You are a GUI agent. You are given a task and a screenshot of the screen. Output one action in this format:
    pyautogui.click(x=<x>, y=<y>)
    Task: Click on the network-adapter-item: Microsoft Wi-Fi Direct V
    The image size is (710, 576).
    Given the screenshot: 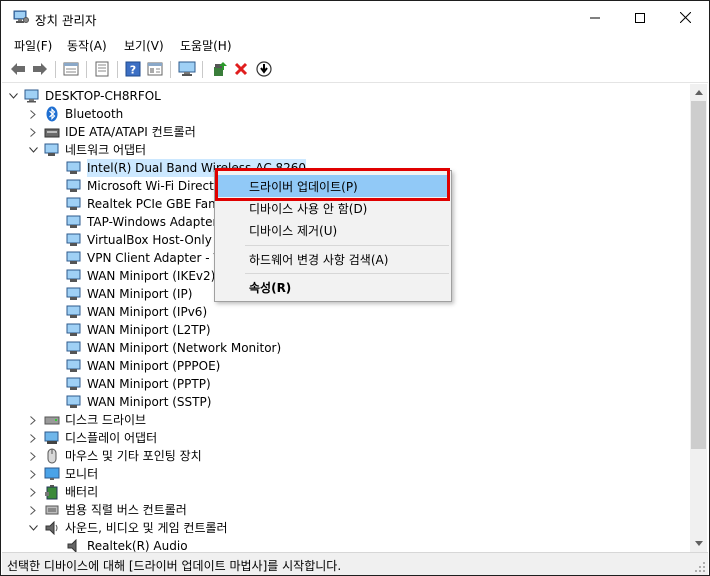 What is the action you would take?
    pyautogui.click(x=146, y=186)
    